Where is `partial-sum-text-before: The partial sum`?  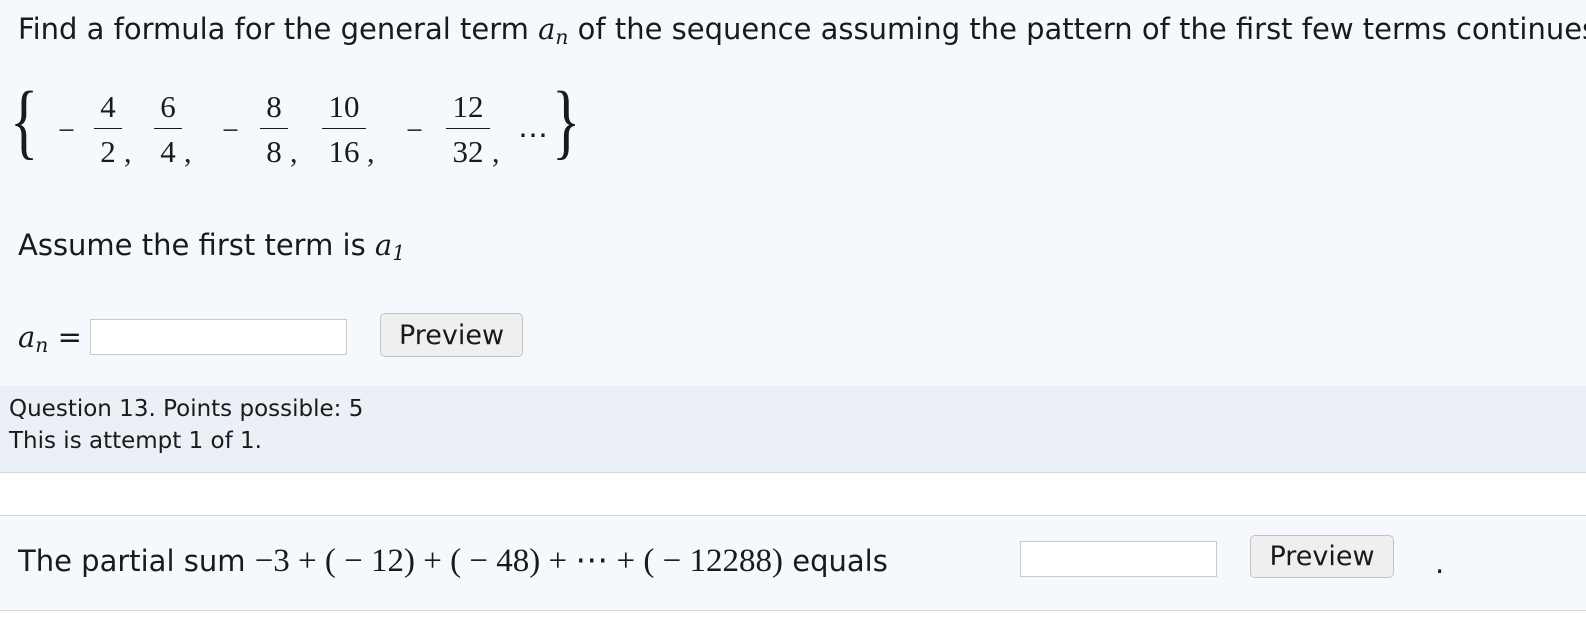 partial-sum-text-before: The partial sum is located at coordinates (136, 561).